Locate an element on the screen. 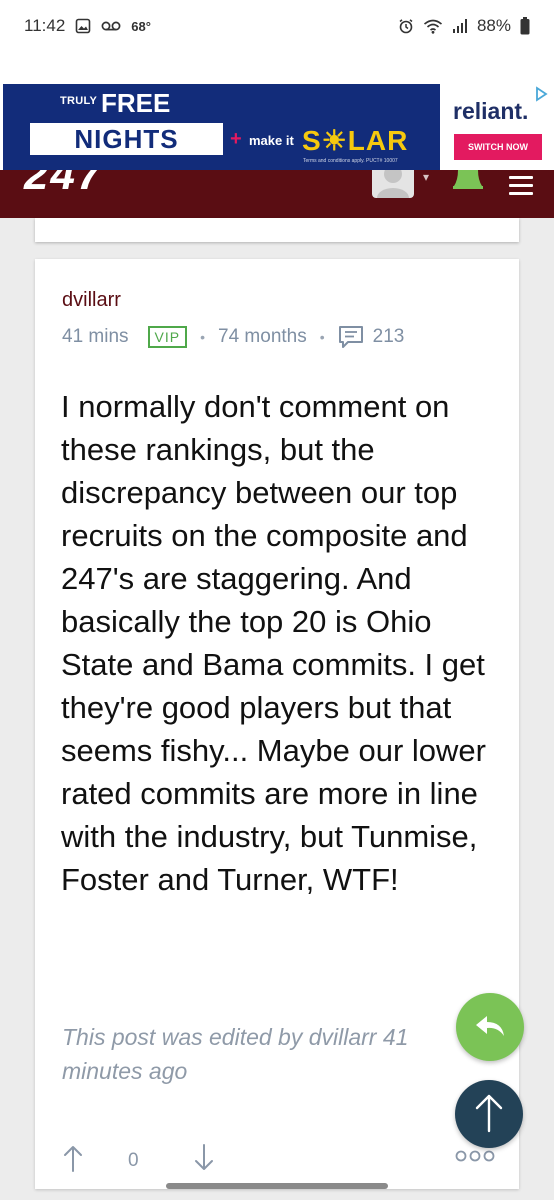 The width and height of the screenshot is (554, 1200). vip-badge: VIP is located at coordinates (167, 337).